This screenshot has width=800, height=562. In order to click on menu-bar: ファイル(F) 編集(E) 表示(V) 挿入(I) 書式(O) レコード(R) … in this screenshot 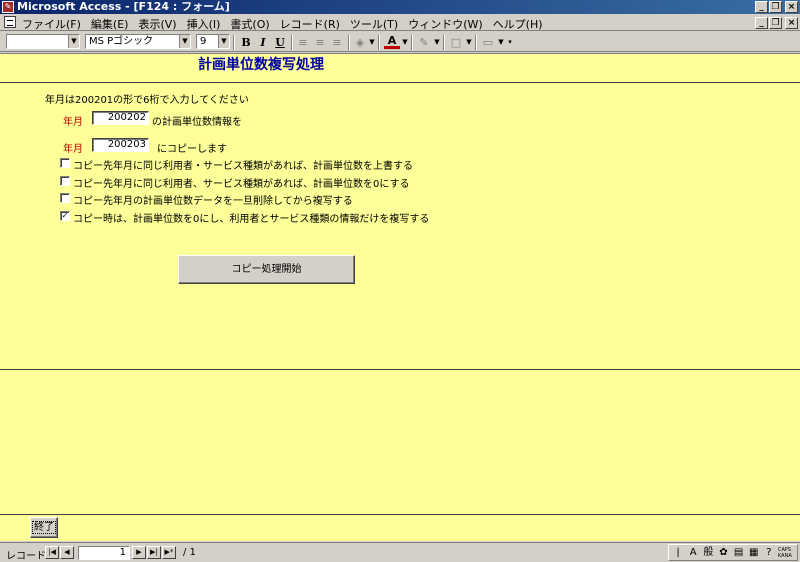, I will do `click(400, 22)`.